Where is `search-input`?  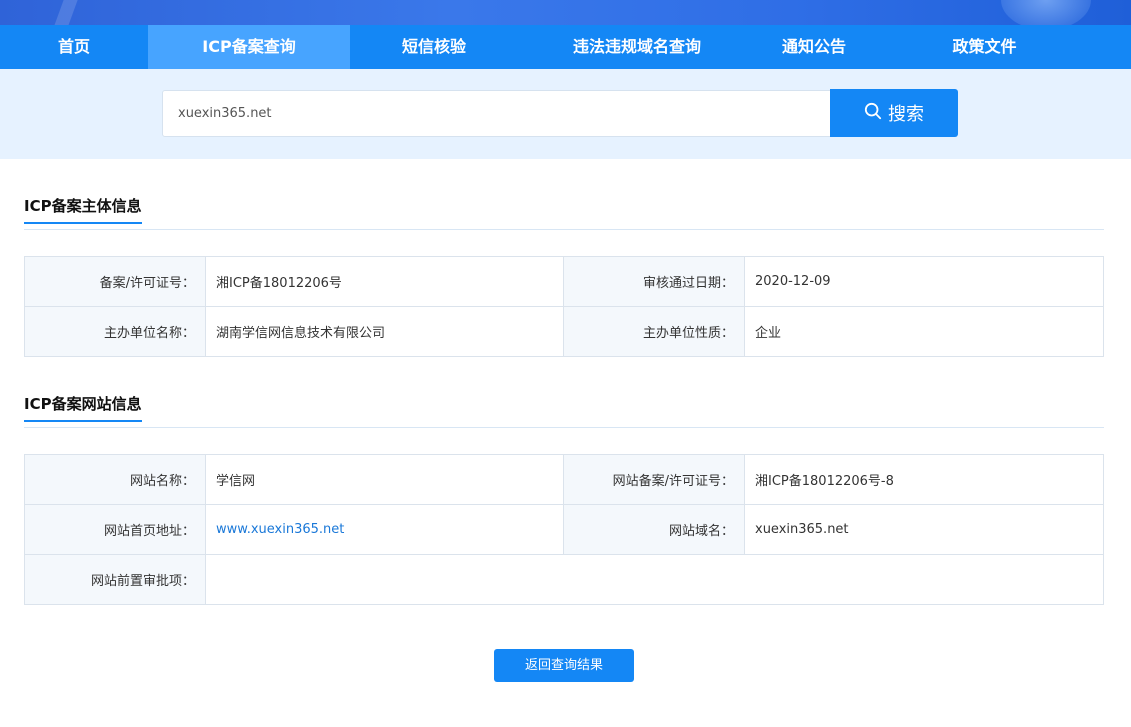 search-input is located at coordinates (497, 113).